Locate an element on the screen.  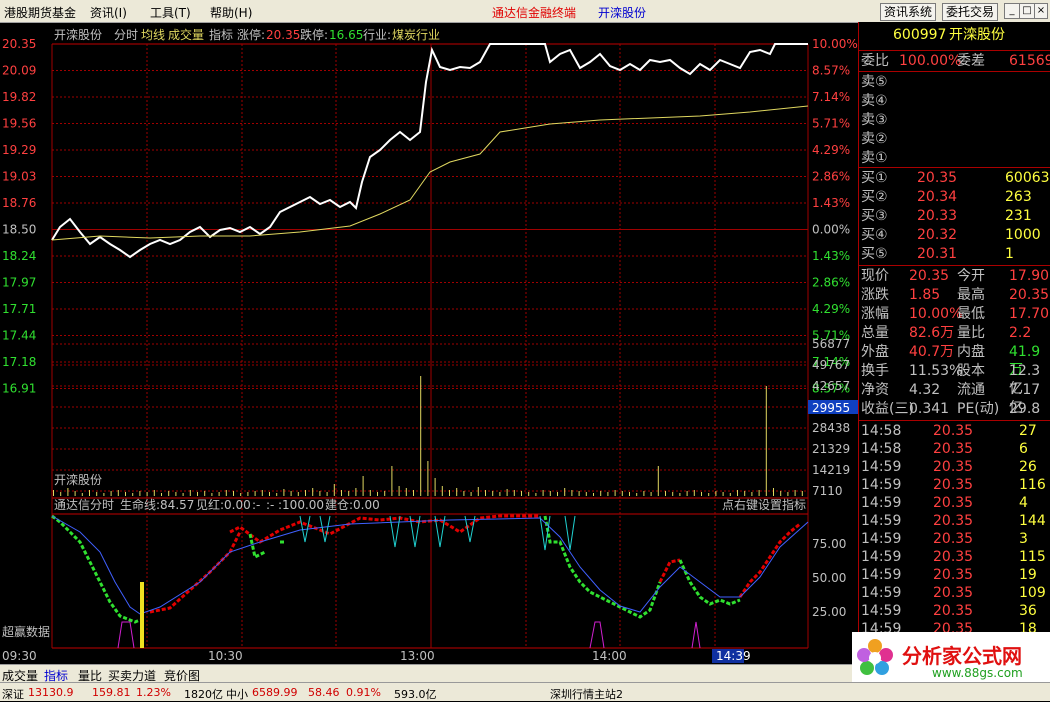
percent-tick: 1.43% is located at coordinates (831, 203).